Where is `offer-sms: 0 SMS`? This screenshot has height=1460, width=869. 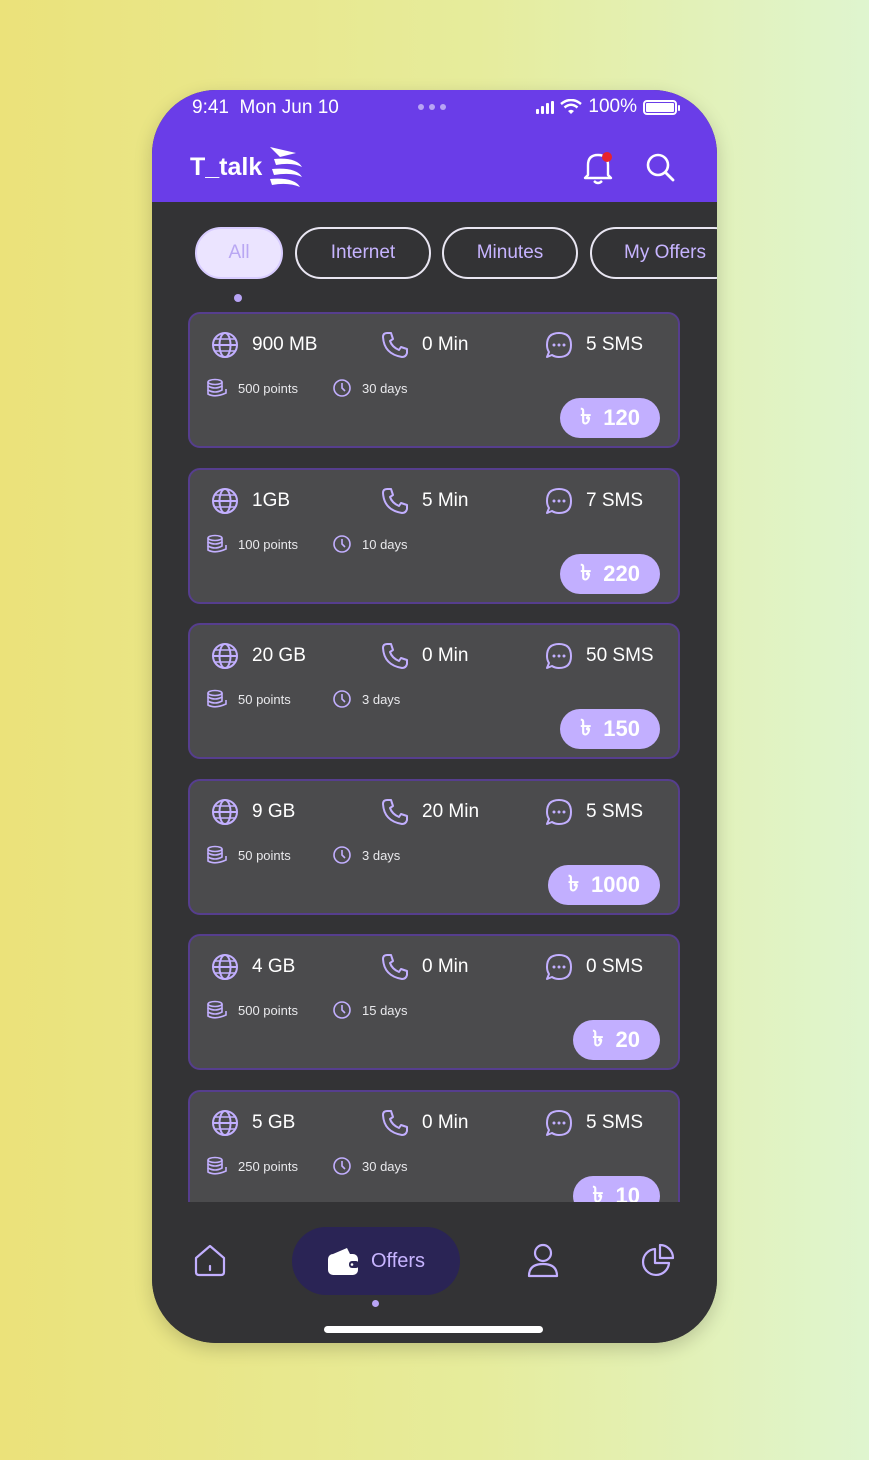
offer-sms: 0 SMS is located at coordinates (593, 967).